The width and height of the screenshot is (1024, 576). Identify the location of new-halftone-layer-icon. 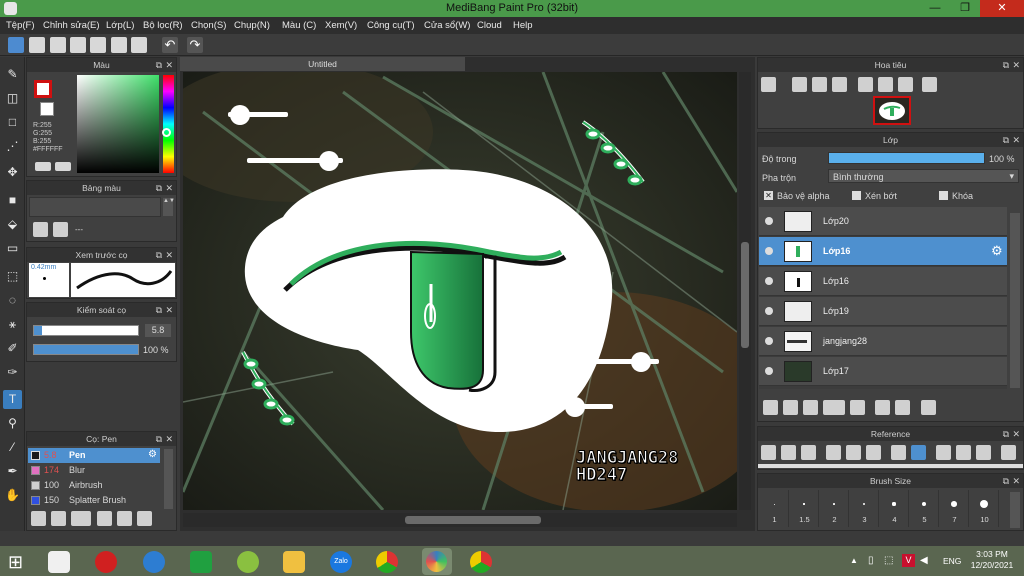
(790, 407).